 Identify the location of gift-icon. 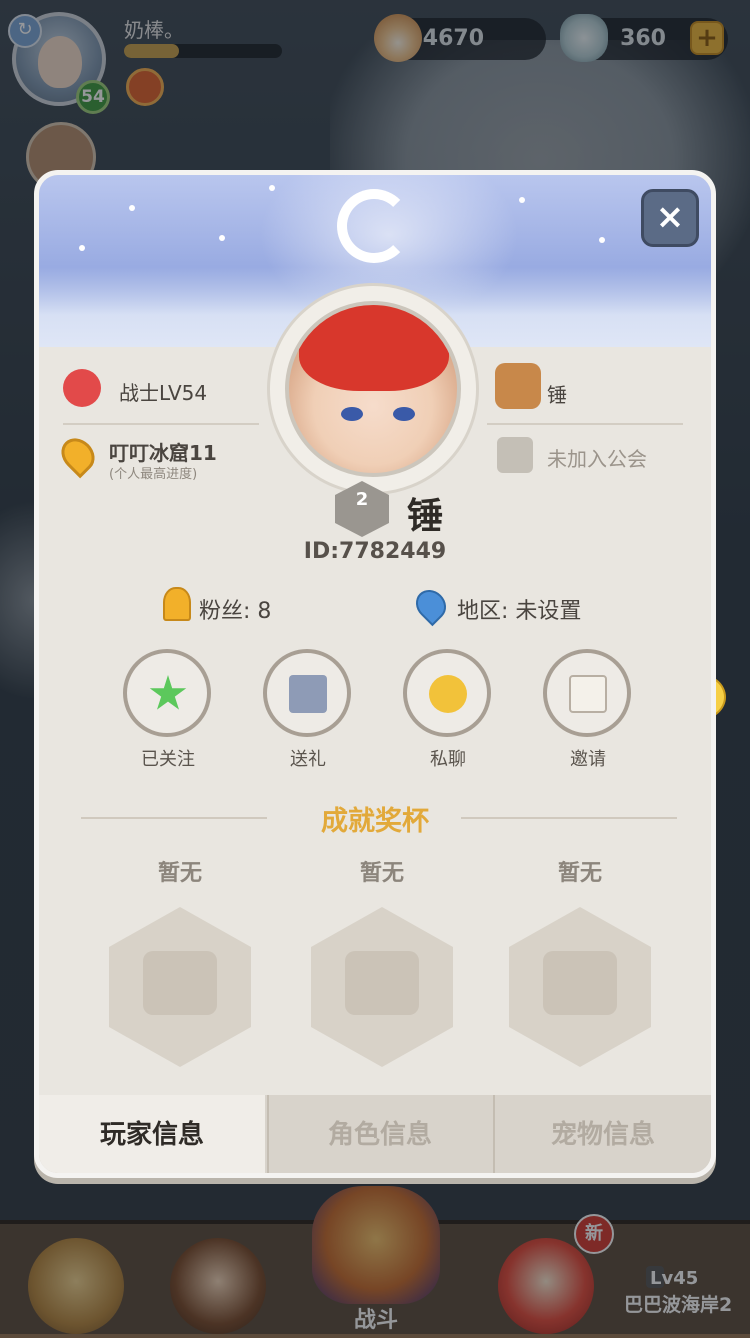
(308, 694).